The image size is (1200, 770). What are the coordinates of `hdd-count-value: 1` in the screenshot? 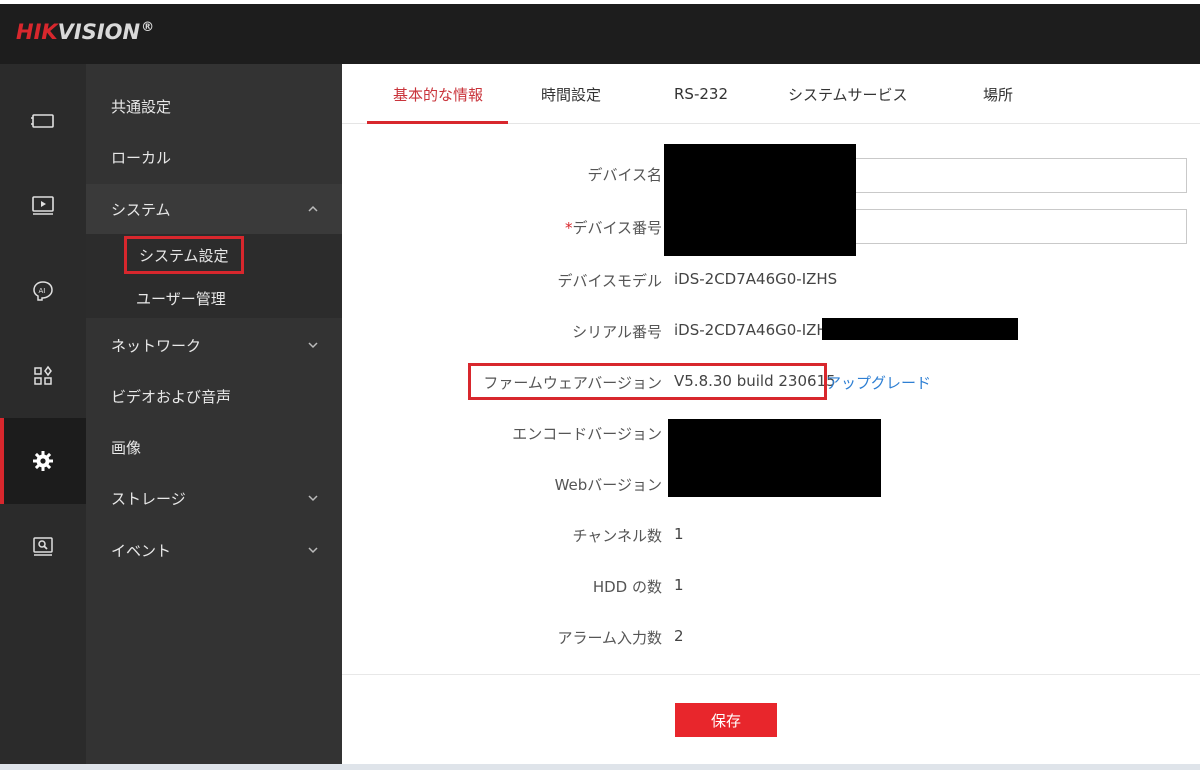 It's located at (679, 585).